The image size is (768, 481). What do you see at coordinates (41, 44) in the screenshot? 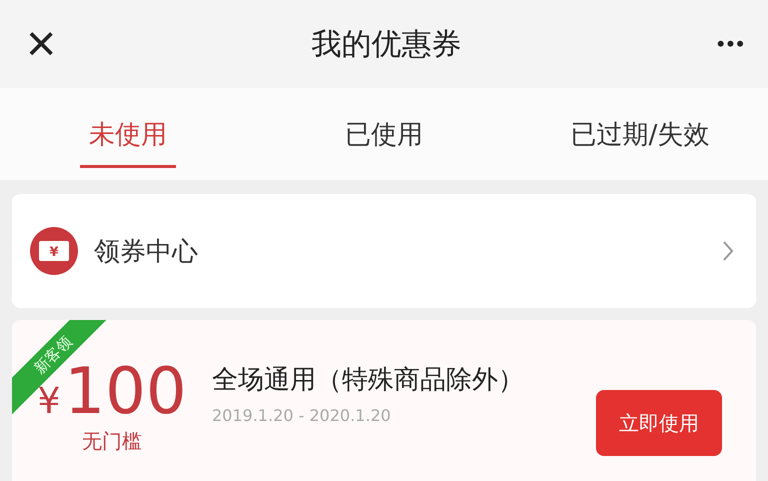
I see `close-button: ×` at bounding box center [41, 44].